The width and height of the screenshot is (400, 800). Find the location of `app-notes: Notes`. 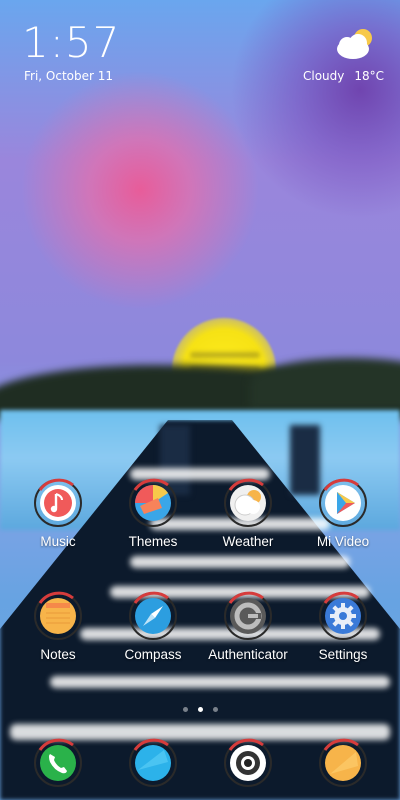

app-notes: Notes is located at coordinates (58, 626).